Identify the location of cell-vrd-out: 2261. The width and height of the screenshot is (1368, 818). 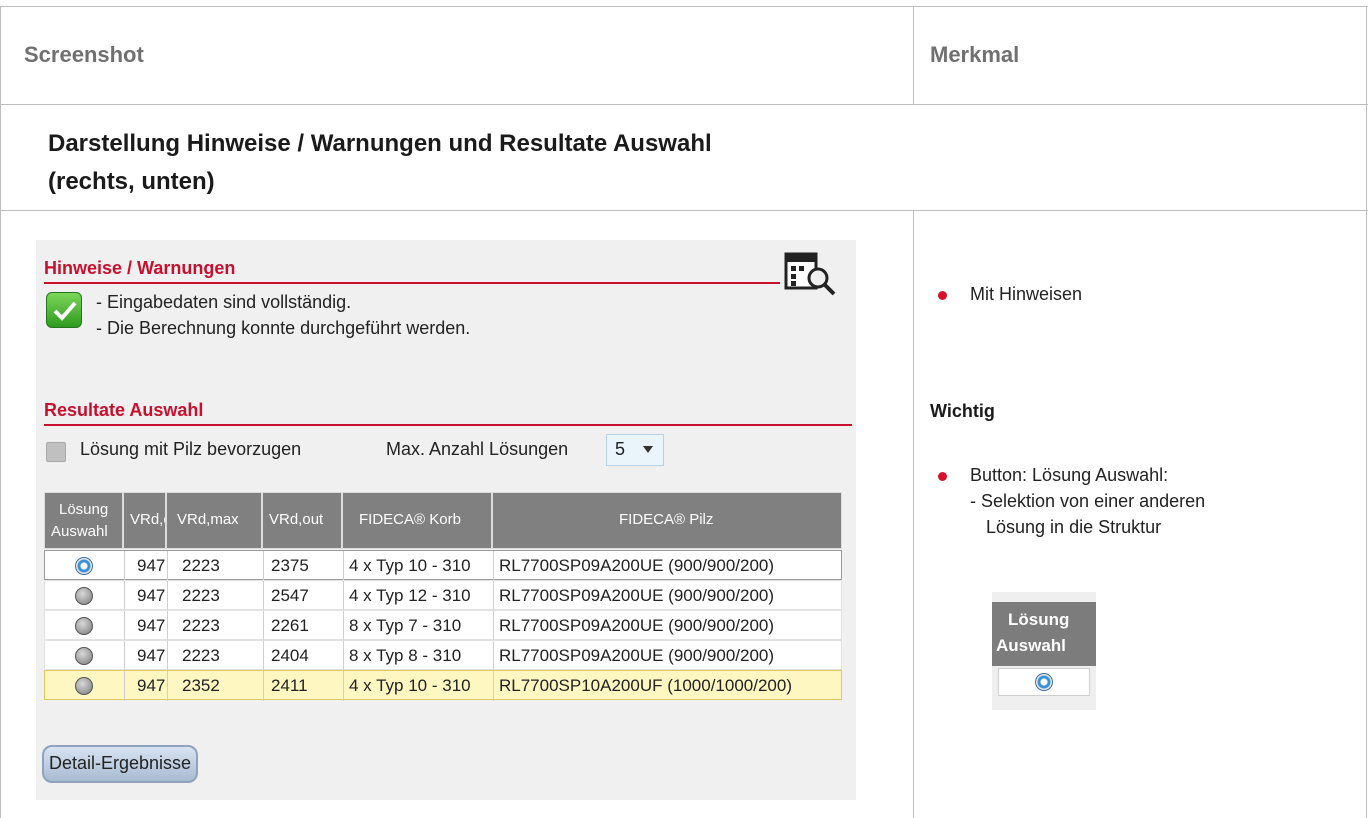
(290, 625).